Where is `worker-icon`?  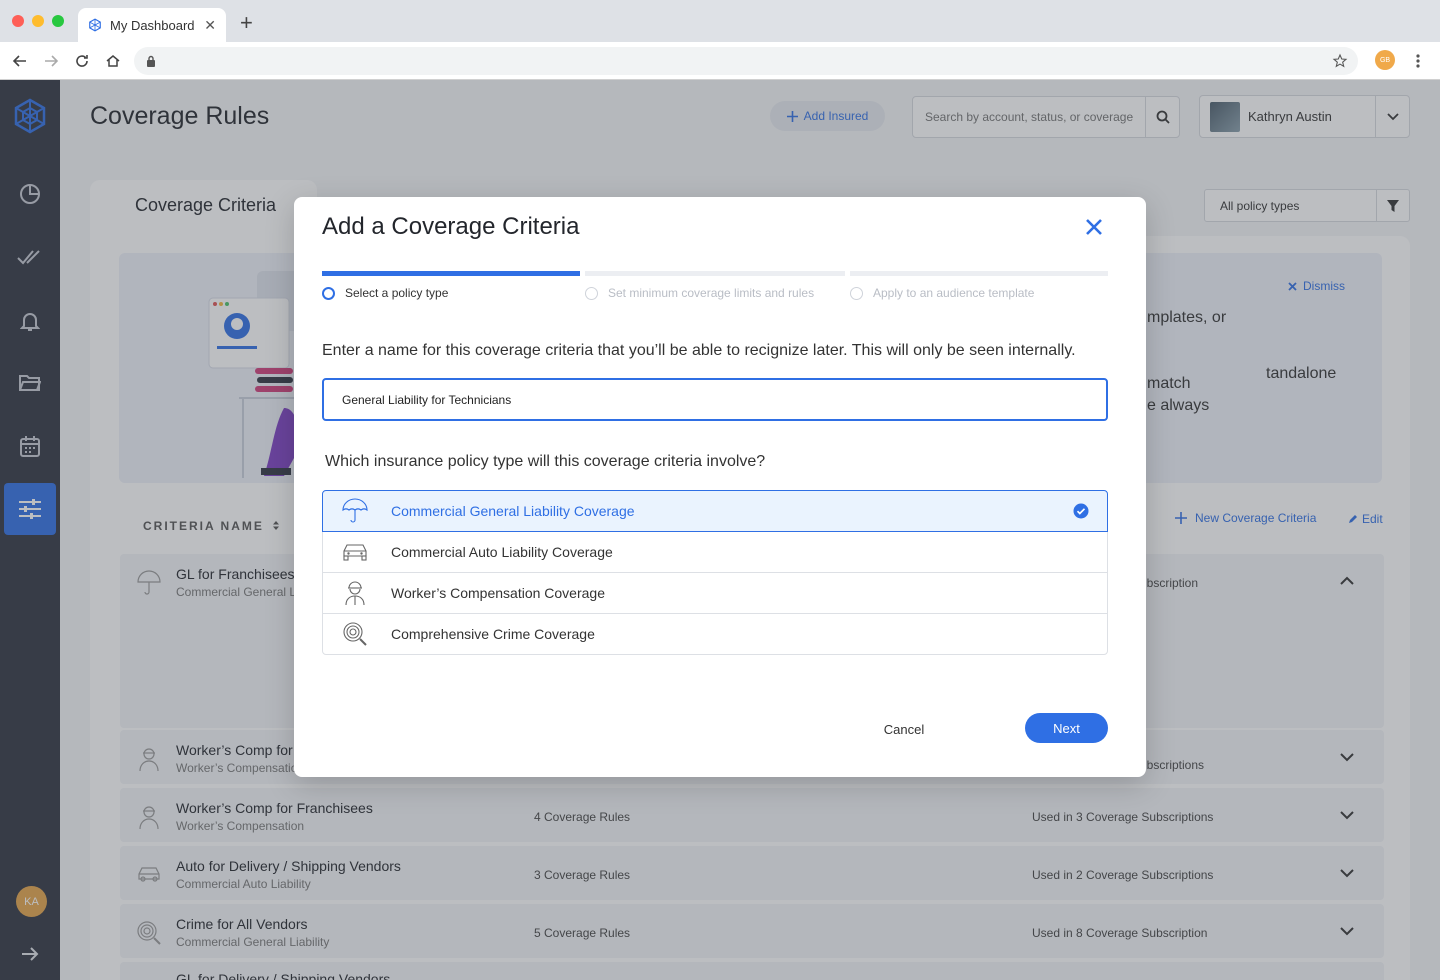
worker-icon is located at coordinates (355, 593).